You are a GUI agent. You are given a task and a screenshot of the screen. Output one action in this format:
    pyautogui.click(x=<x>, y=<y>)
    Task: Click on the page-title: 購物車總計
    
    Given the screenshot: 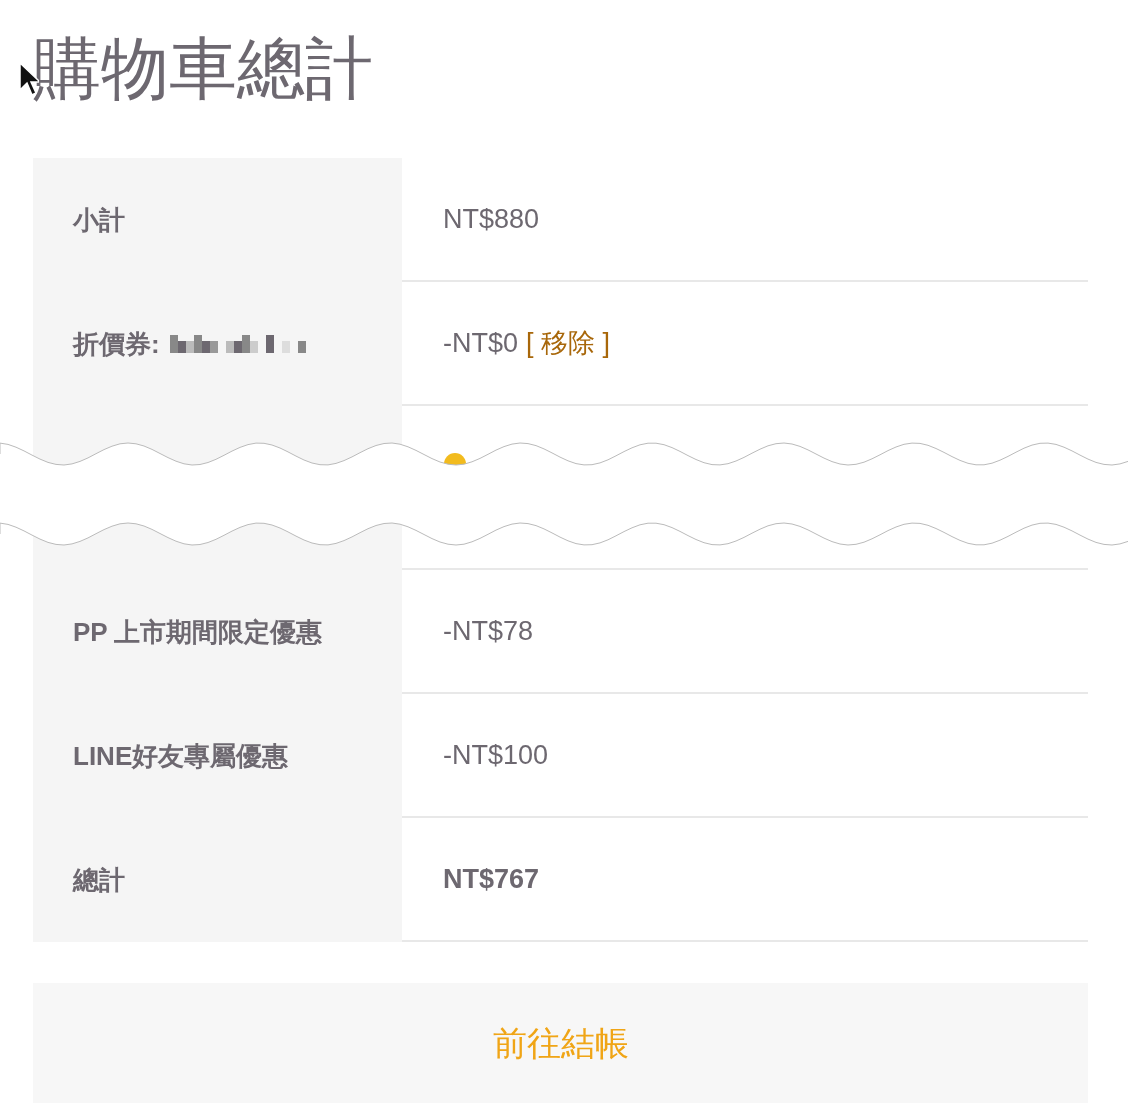 What is the action you would take?
    pyautogui.click(x=203, y=68)
    